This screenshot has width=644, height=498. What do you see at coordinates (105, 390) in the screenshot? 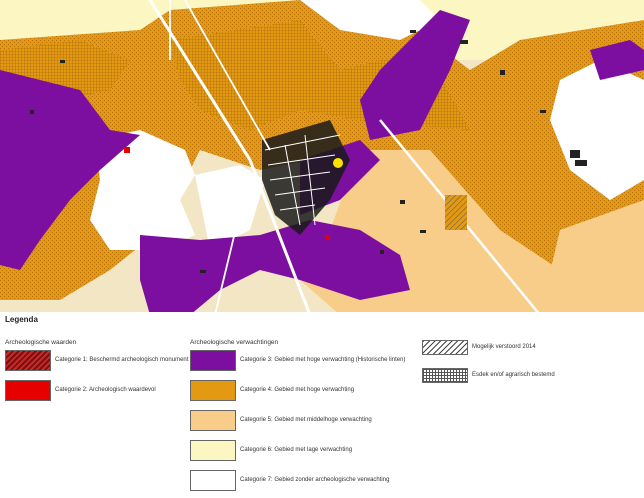
I see `cat2-label: Categorie 2: Archeologisch waardevol` at bounding box center [105, 390].